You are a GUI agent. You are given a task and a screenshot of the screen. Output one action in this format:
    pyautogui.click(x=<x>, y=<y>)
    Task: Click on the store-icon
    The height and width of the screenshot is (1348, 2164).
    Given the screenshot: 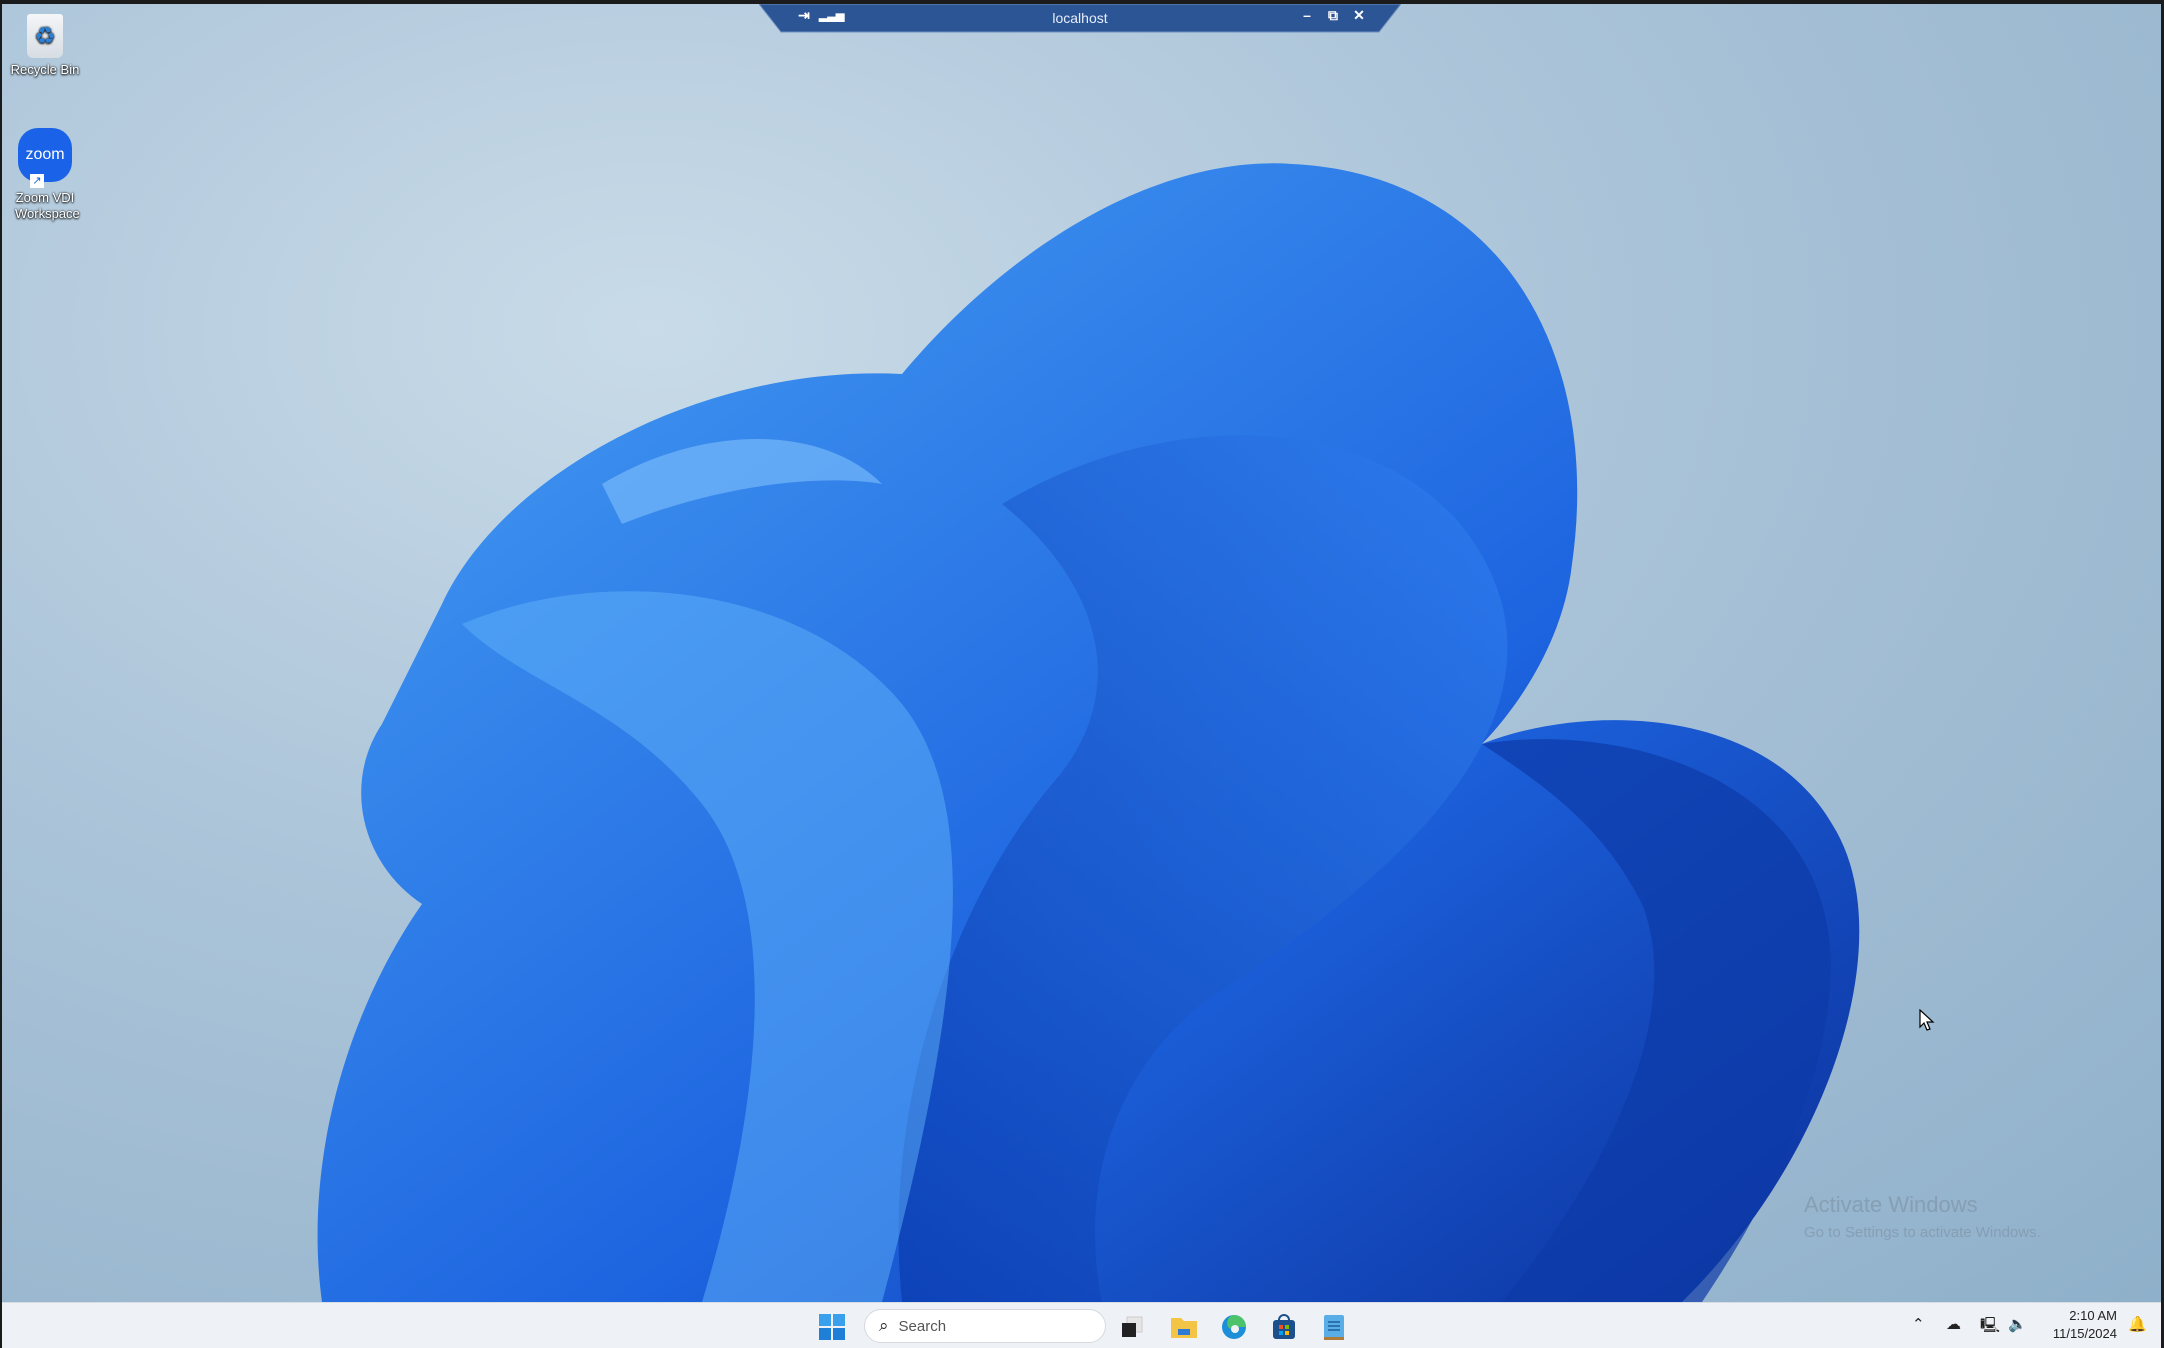 What is the action you would take?
    pyautogui.click(x=1284, y=1326)
    